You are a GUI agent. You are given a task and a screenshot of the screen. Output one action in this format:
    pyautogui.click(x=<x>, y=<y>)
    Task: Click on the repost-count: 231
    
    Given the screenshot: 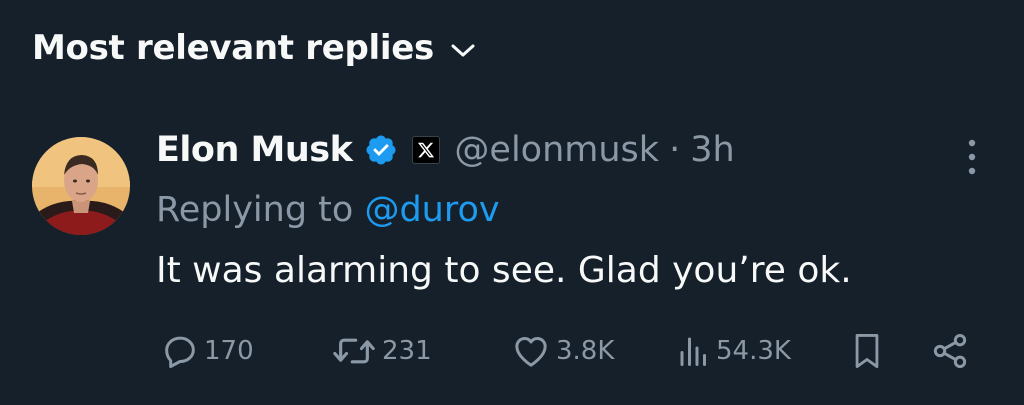 What is the action you would take?
    pyautogui.click(x=407, y=351)
    